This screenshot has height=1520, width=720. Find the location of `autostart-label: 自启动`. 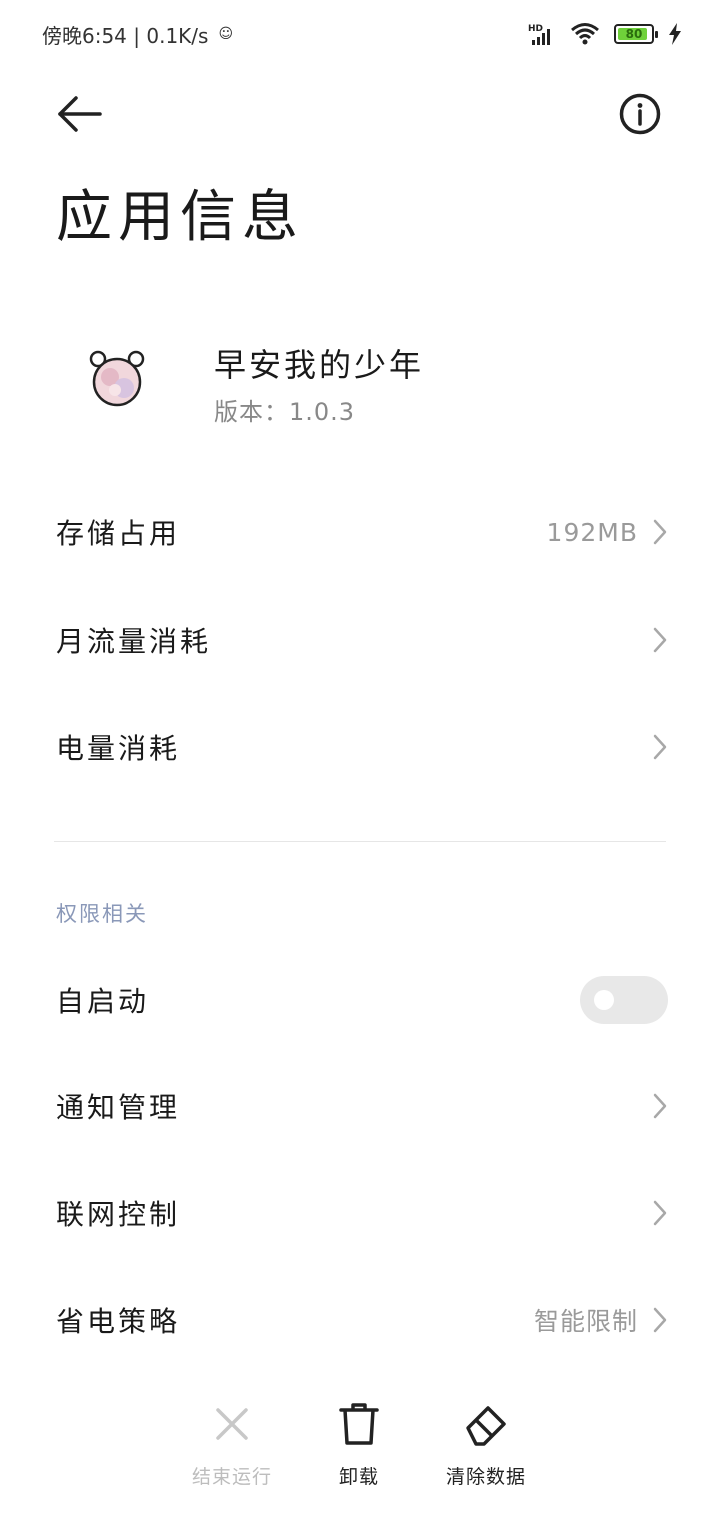

autostart-label: 自启动 is located at coordinates (103, 1001).